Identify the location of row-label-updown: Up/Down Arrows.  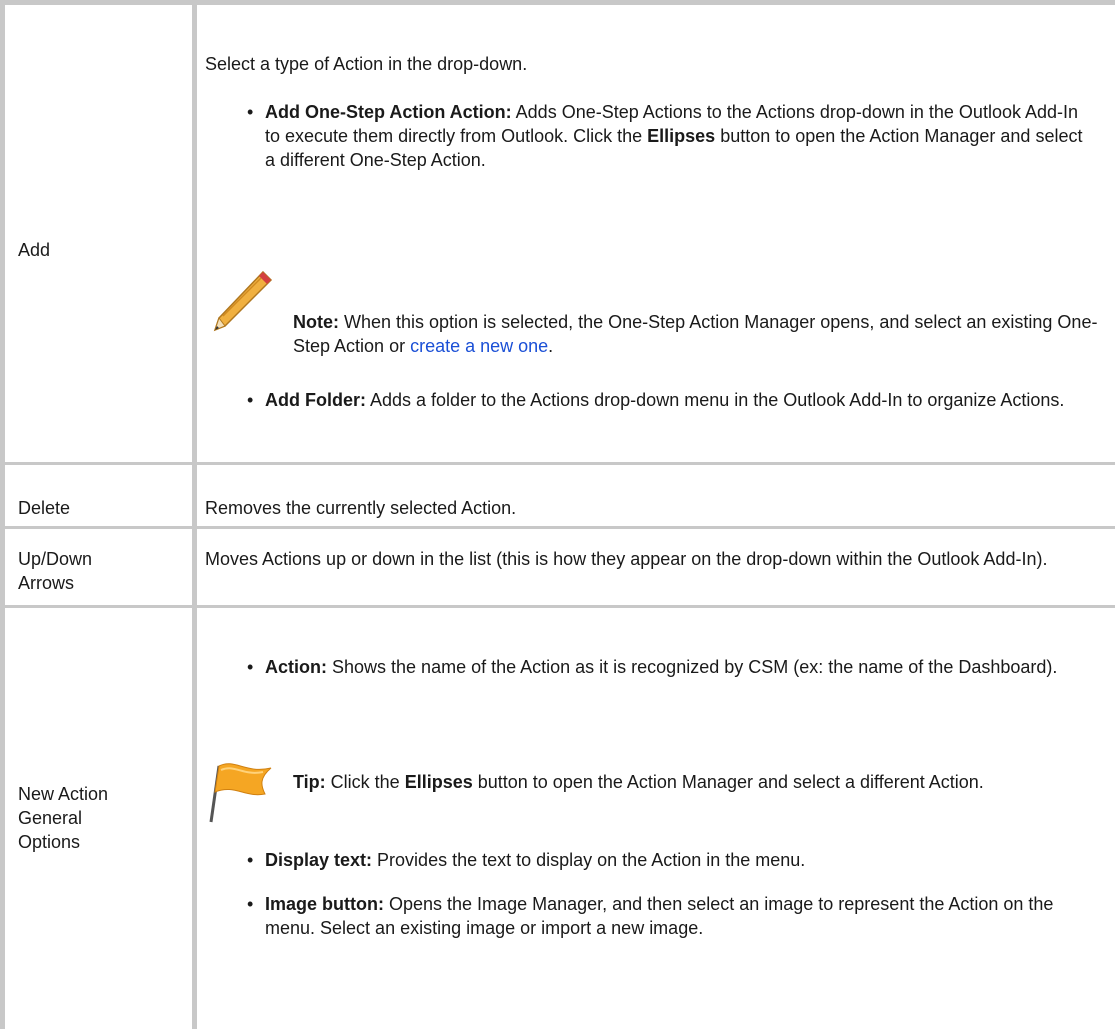
(55, 571).